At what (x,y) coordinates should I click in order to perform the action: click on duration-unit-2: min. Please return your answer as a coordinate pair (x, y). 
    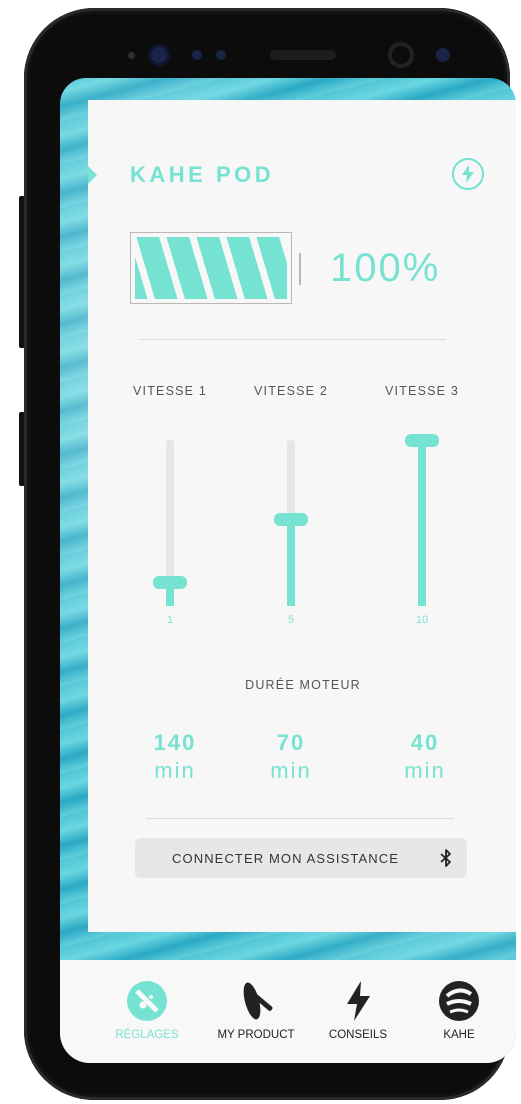
    Looking at the image, I should click on (291, 770).